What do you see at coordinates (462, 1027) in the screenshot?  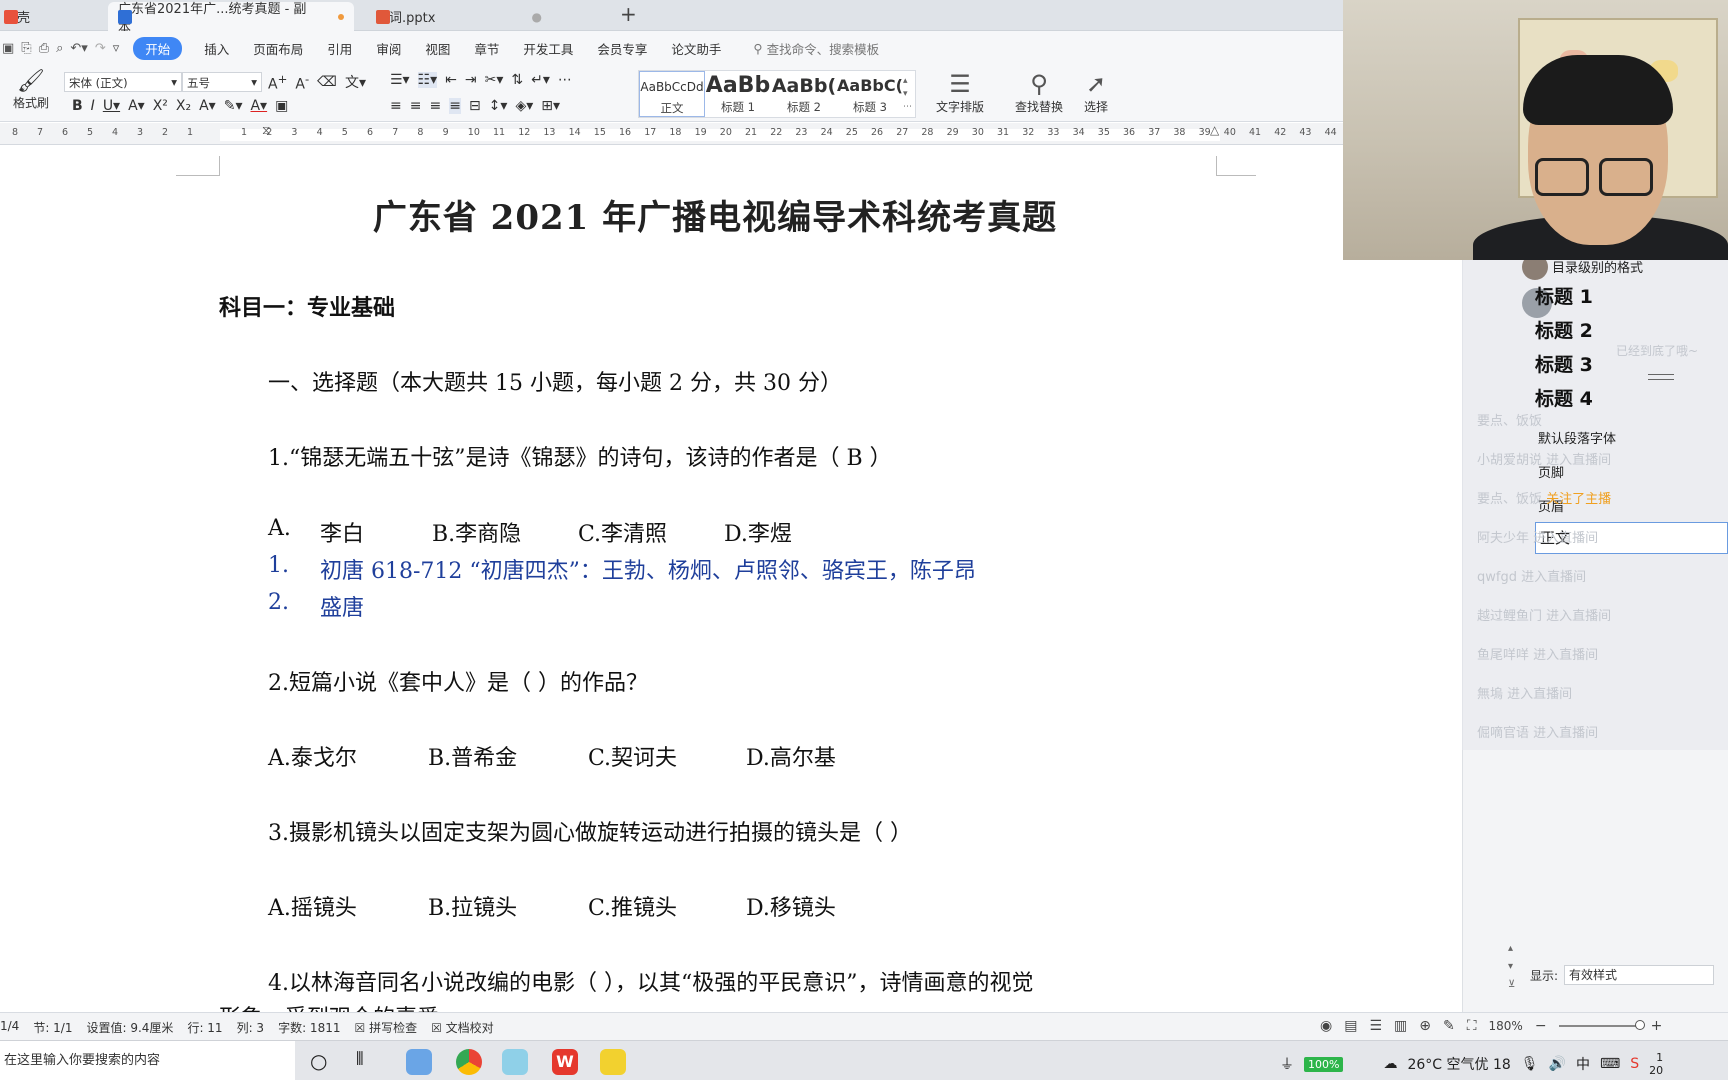 I see `proofread-toggle: ☒ 文档校对` at bounding box center [462, 1027].